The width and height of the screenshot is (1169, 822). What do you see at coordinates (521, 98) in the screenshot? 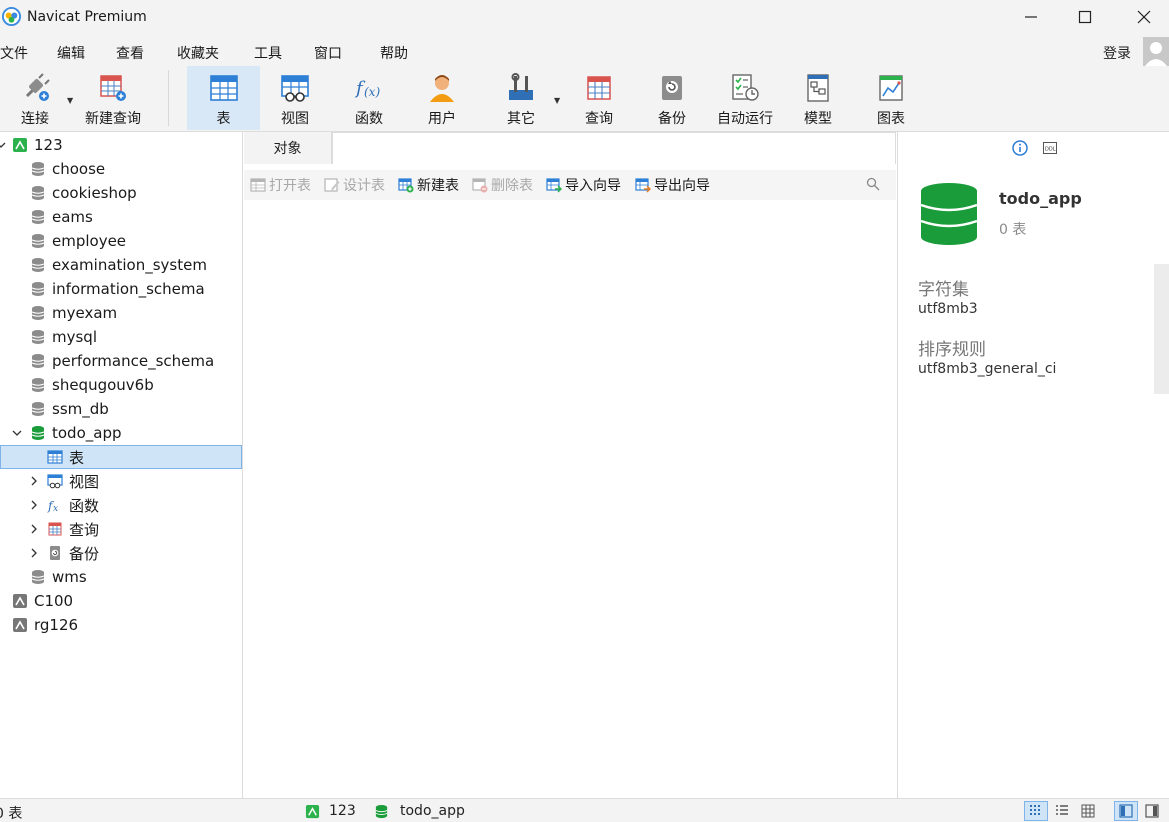
I see `other-tool-button: 其它` at bounding box center [521, 98].